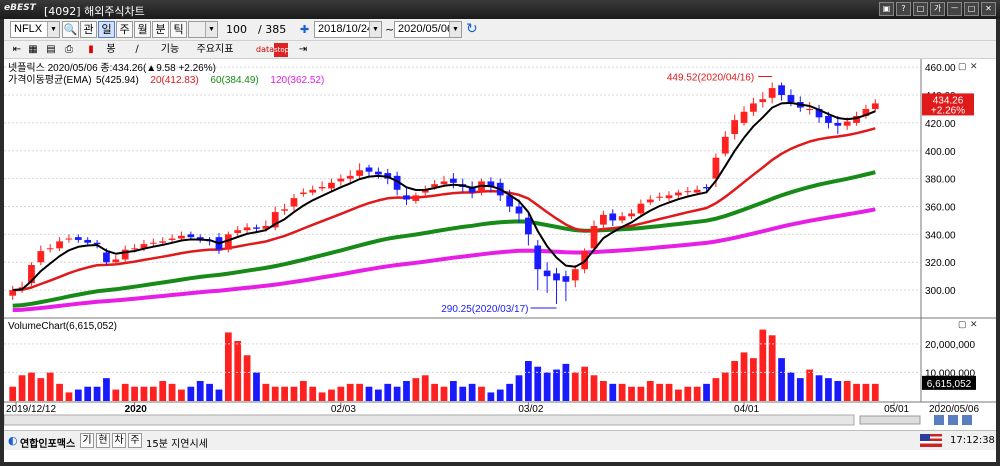 This screenshot has width=1000, height=466. Describe the element at coordinates (119, 440) in the screenshot. I see `status-button-2: 차` at that location.